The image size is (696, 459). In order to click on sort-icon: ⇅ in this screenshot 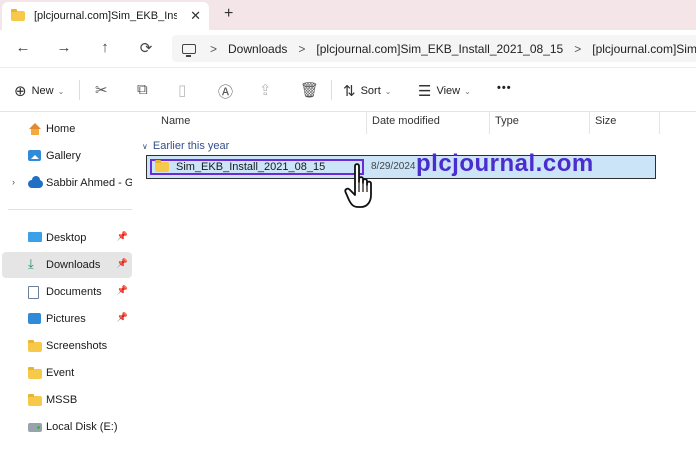, I will do `click(349, 91)`.